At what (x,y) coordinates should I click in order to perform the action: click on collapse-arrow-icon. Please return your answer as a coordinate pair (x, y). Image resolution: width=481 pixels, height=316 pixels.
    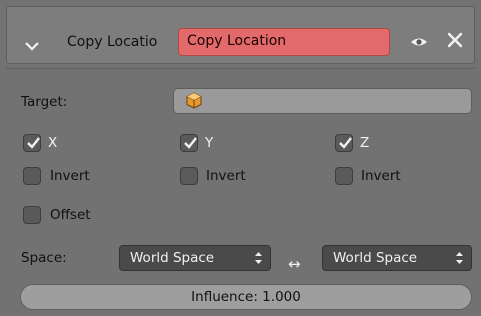
    Looking at the image, I should click on (32, 47).